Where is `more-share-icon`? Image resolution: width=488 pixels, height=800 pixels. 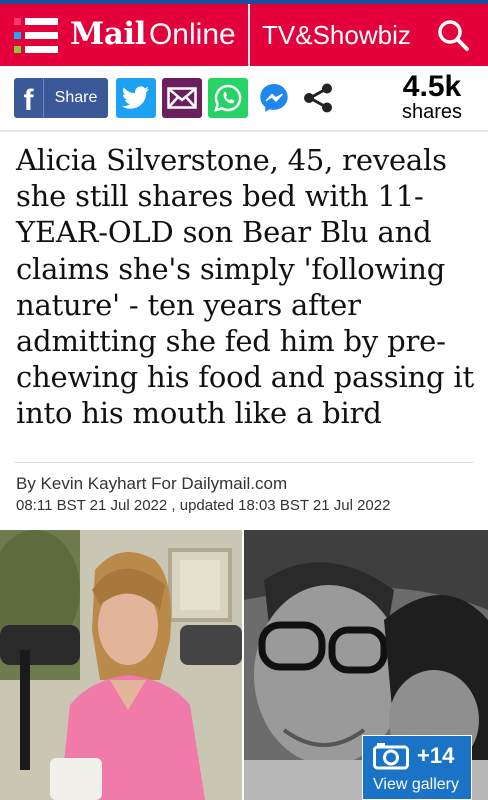
more-share-icon is located at coordinates (318, 98).